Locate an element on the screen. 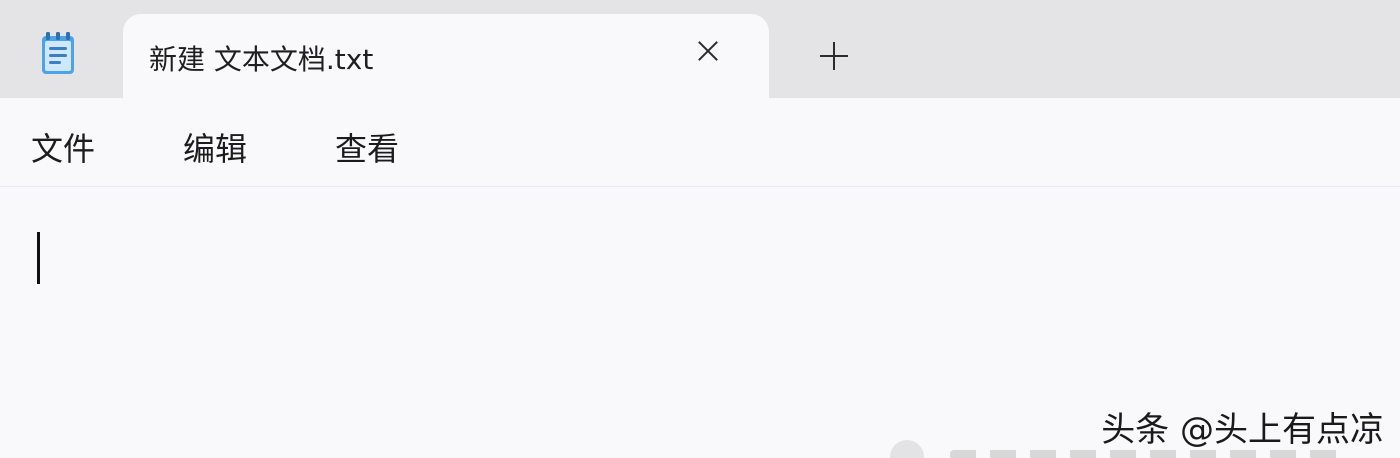 The image size is (1400, 458). watermark-blurred-text is located at coordinates (1150, 454).